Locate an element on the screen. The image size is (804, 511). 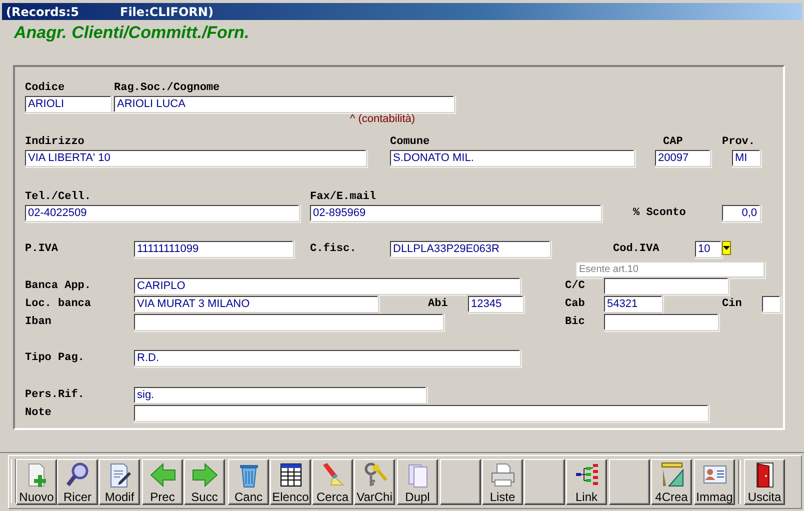
record-count: (Records:5 is located at coordinates (43, 11).